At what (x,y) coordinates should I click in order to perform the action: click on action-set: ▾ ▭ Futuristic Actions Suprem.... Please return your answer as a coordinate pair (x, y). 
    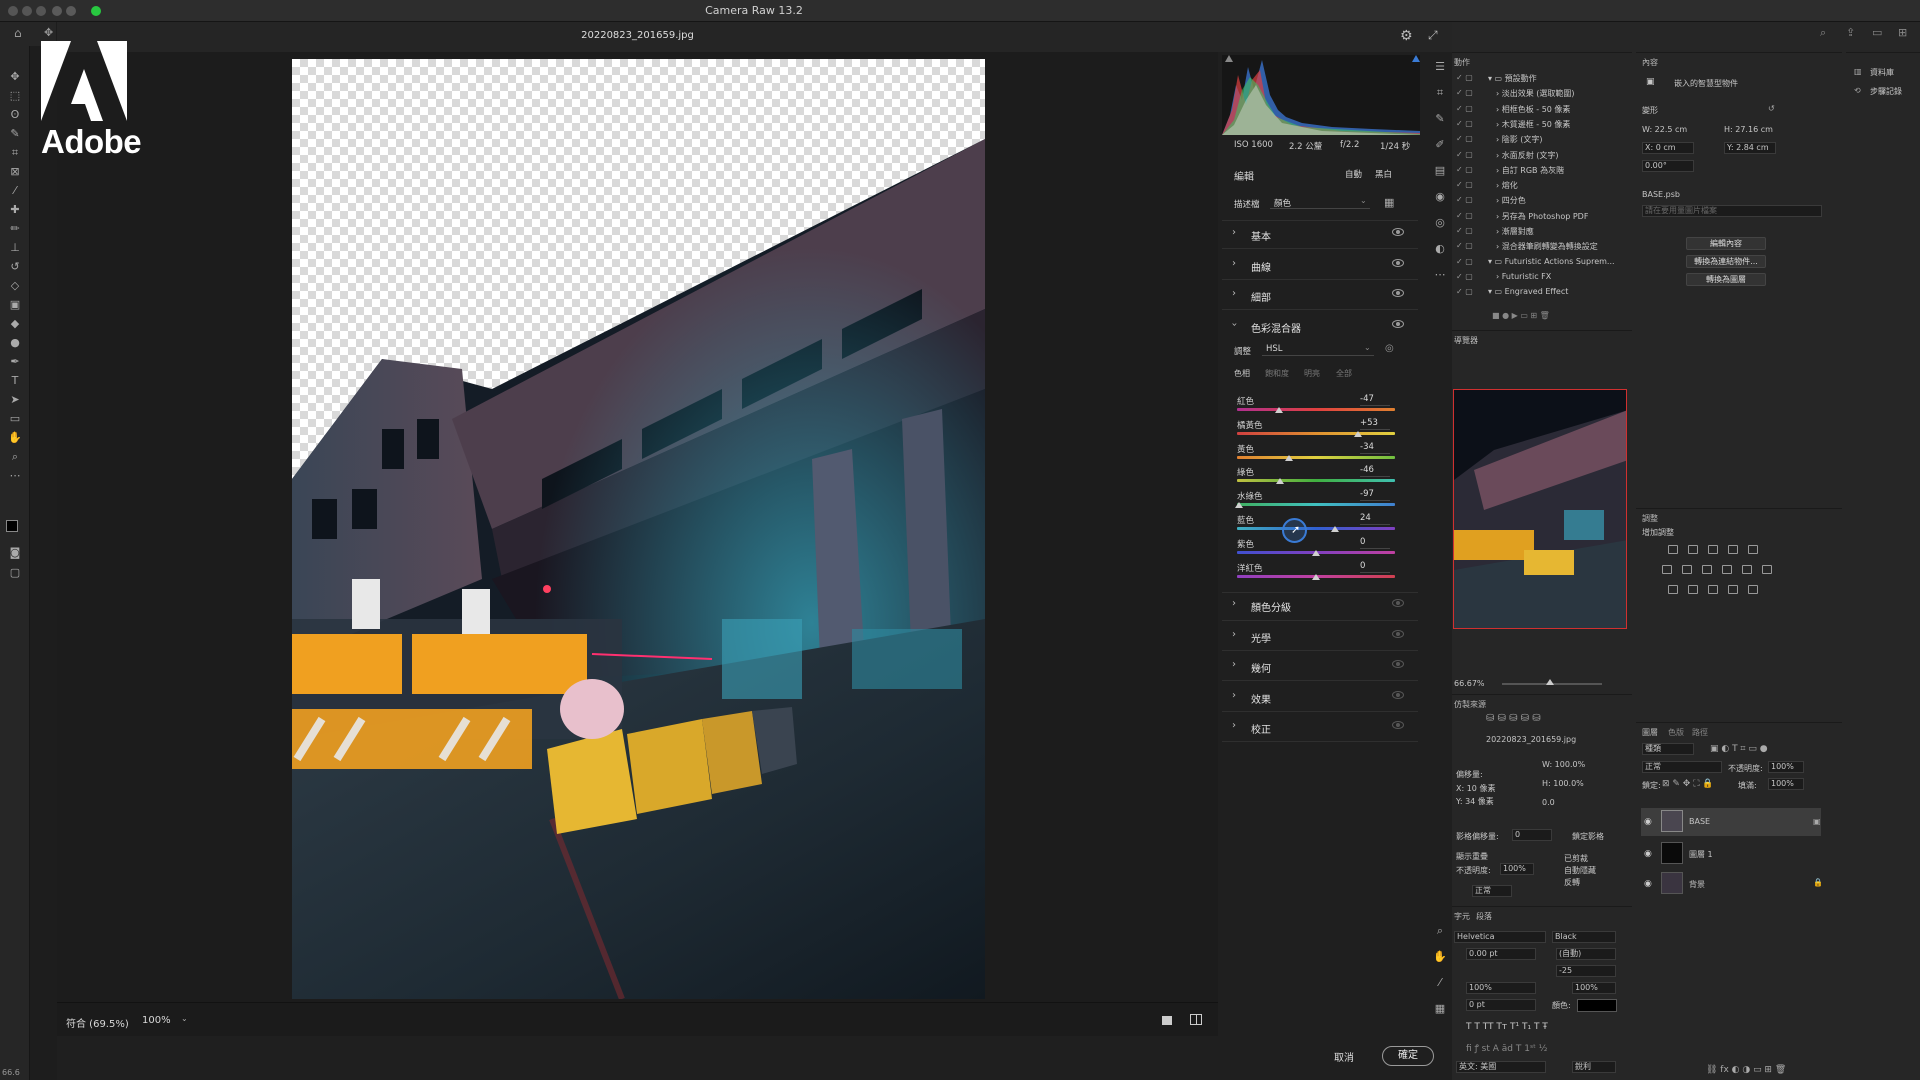
    Looking at the image, I should click on (1551, 261).